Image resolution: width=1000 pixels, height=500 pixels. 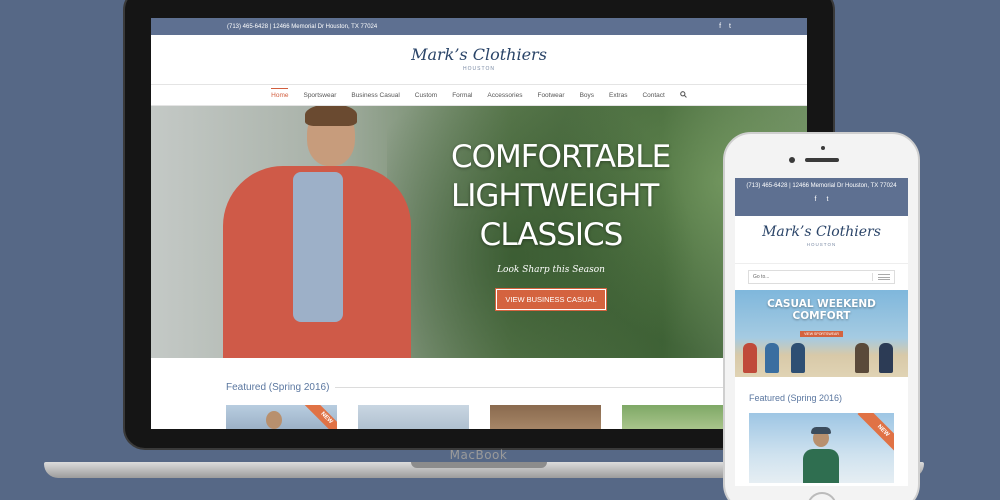 I want to click on nav-formal: Formal, so click(x=462, y=95).